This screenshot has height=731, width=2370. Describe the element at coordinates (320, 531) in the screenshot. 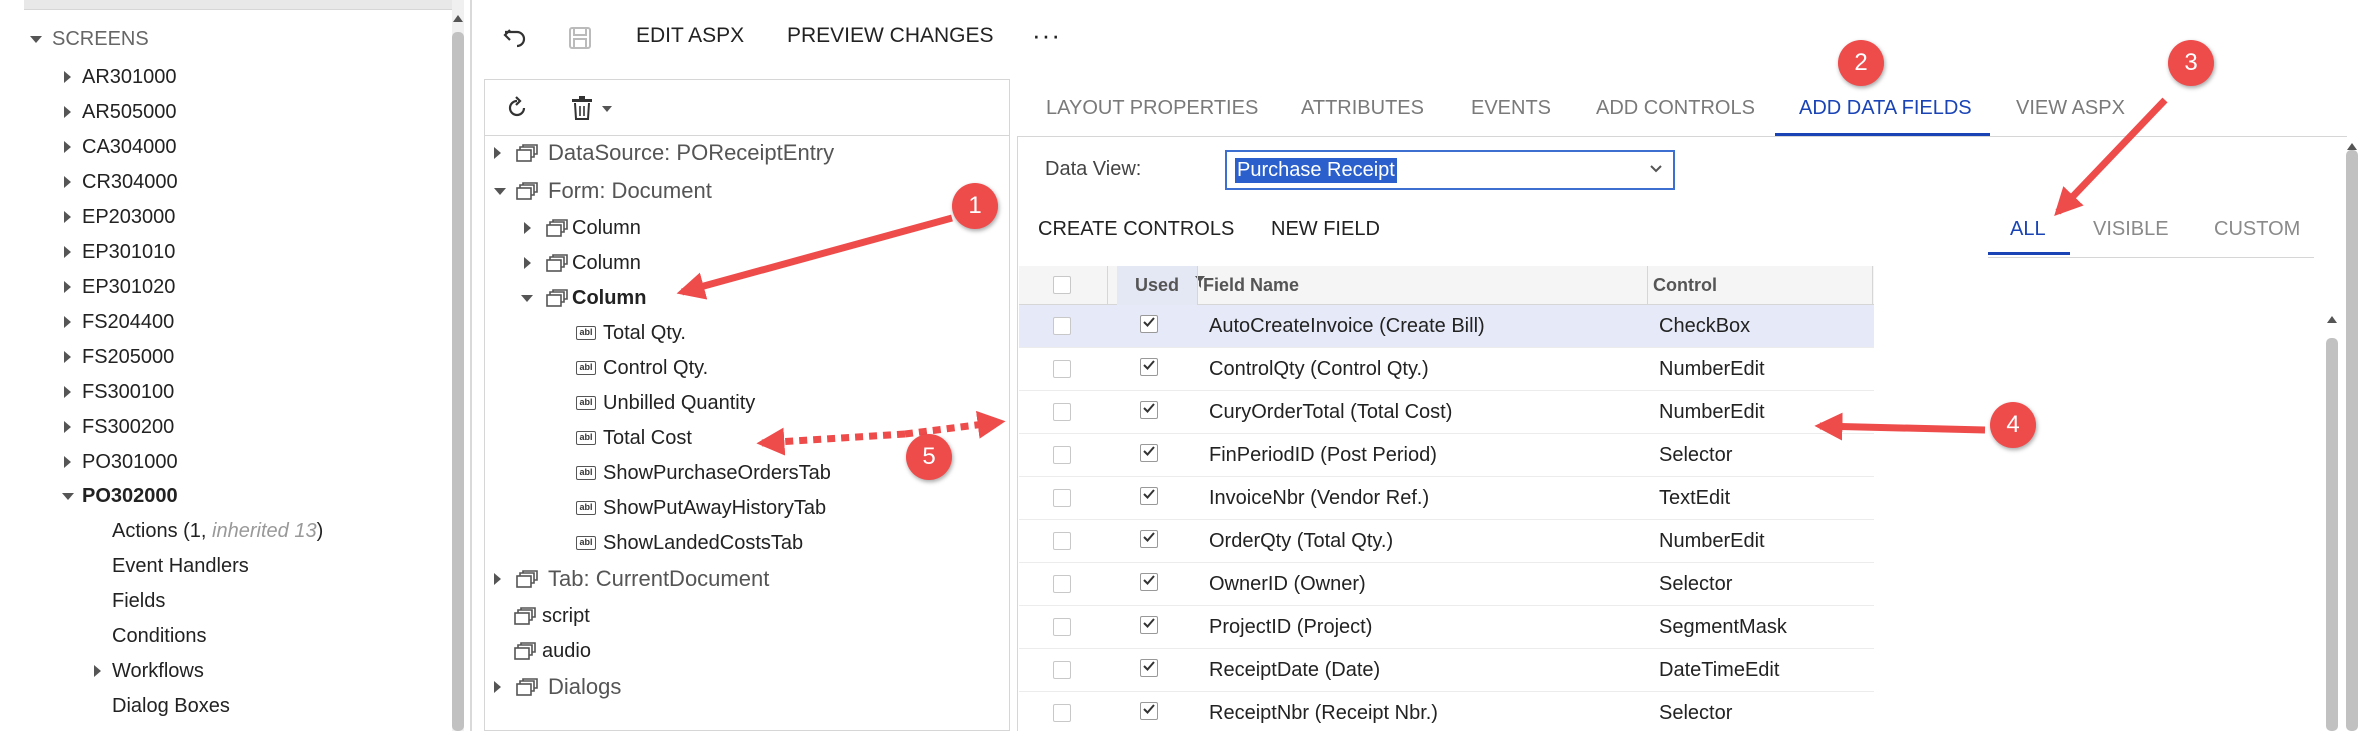

I see `actions-close-paren: )` at that location.